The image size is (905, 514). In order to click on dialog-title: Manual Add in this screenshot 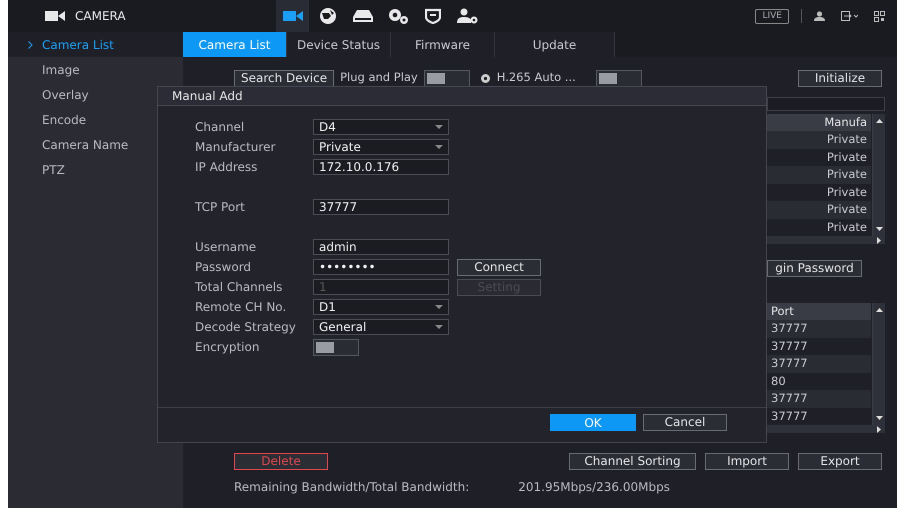, I will do `click(462, 96)`.